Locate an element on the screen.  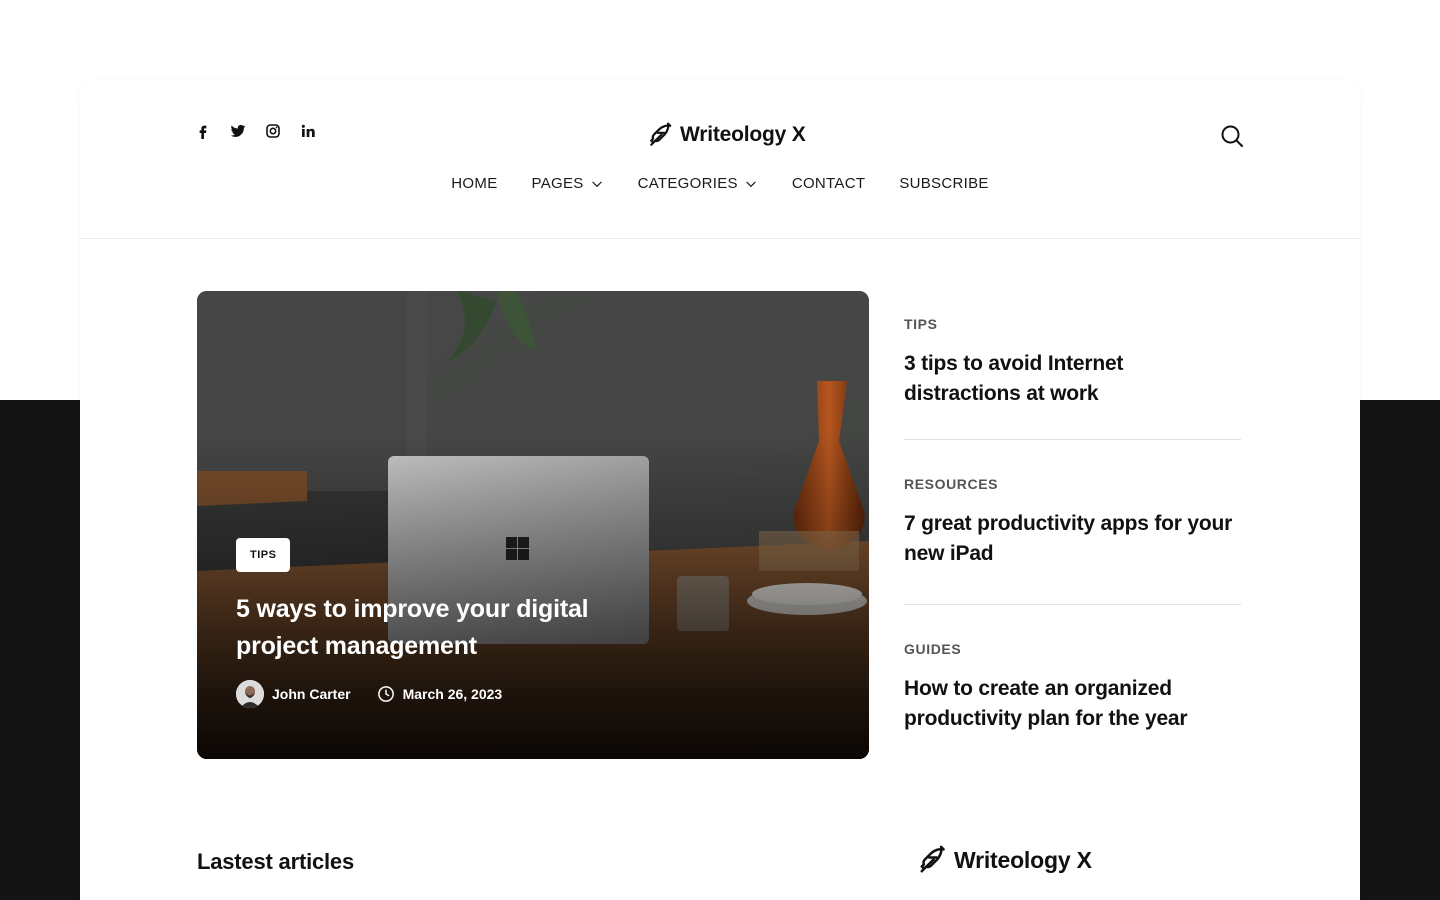
author-name: John Carter is located at coordinates (311, 694).